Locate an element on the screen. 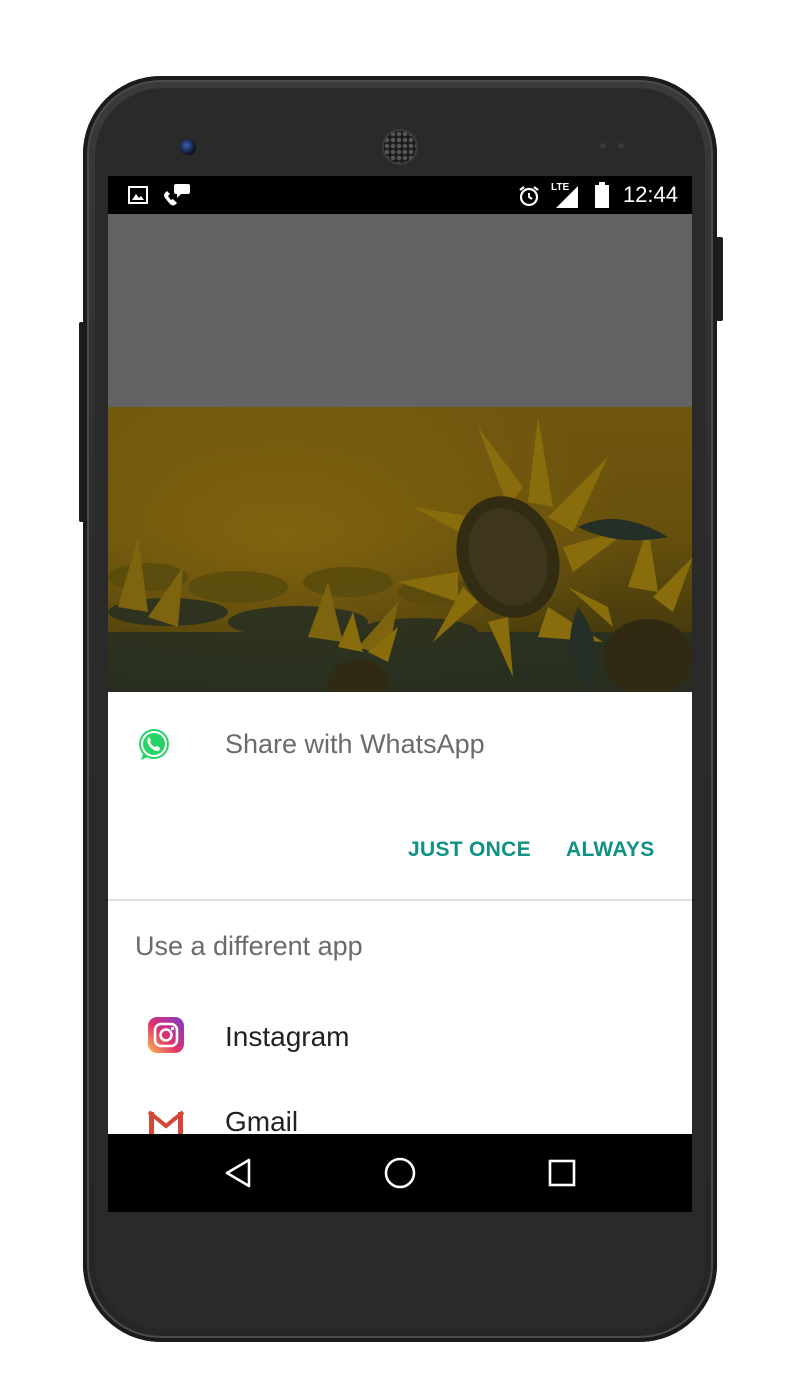 This screenshot has width=800, height=1387. just-once-button: JUST ONCE is located at coordinates (469, 850).